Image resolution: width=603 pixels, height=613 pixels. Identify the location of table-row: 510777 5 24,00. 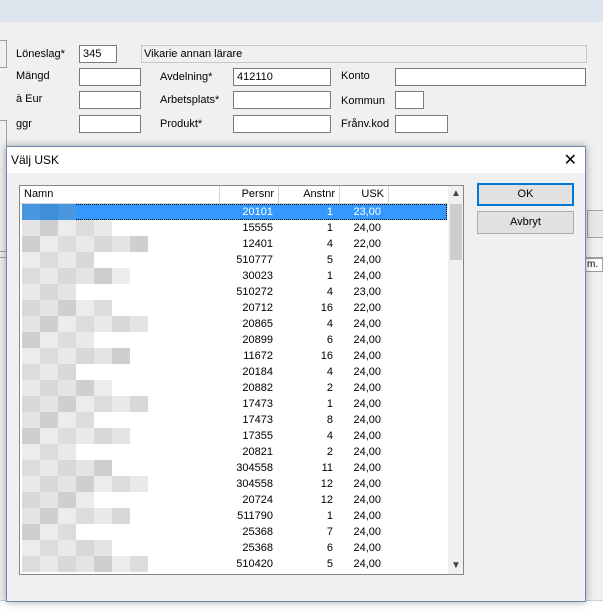
(234, 260).